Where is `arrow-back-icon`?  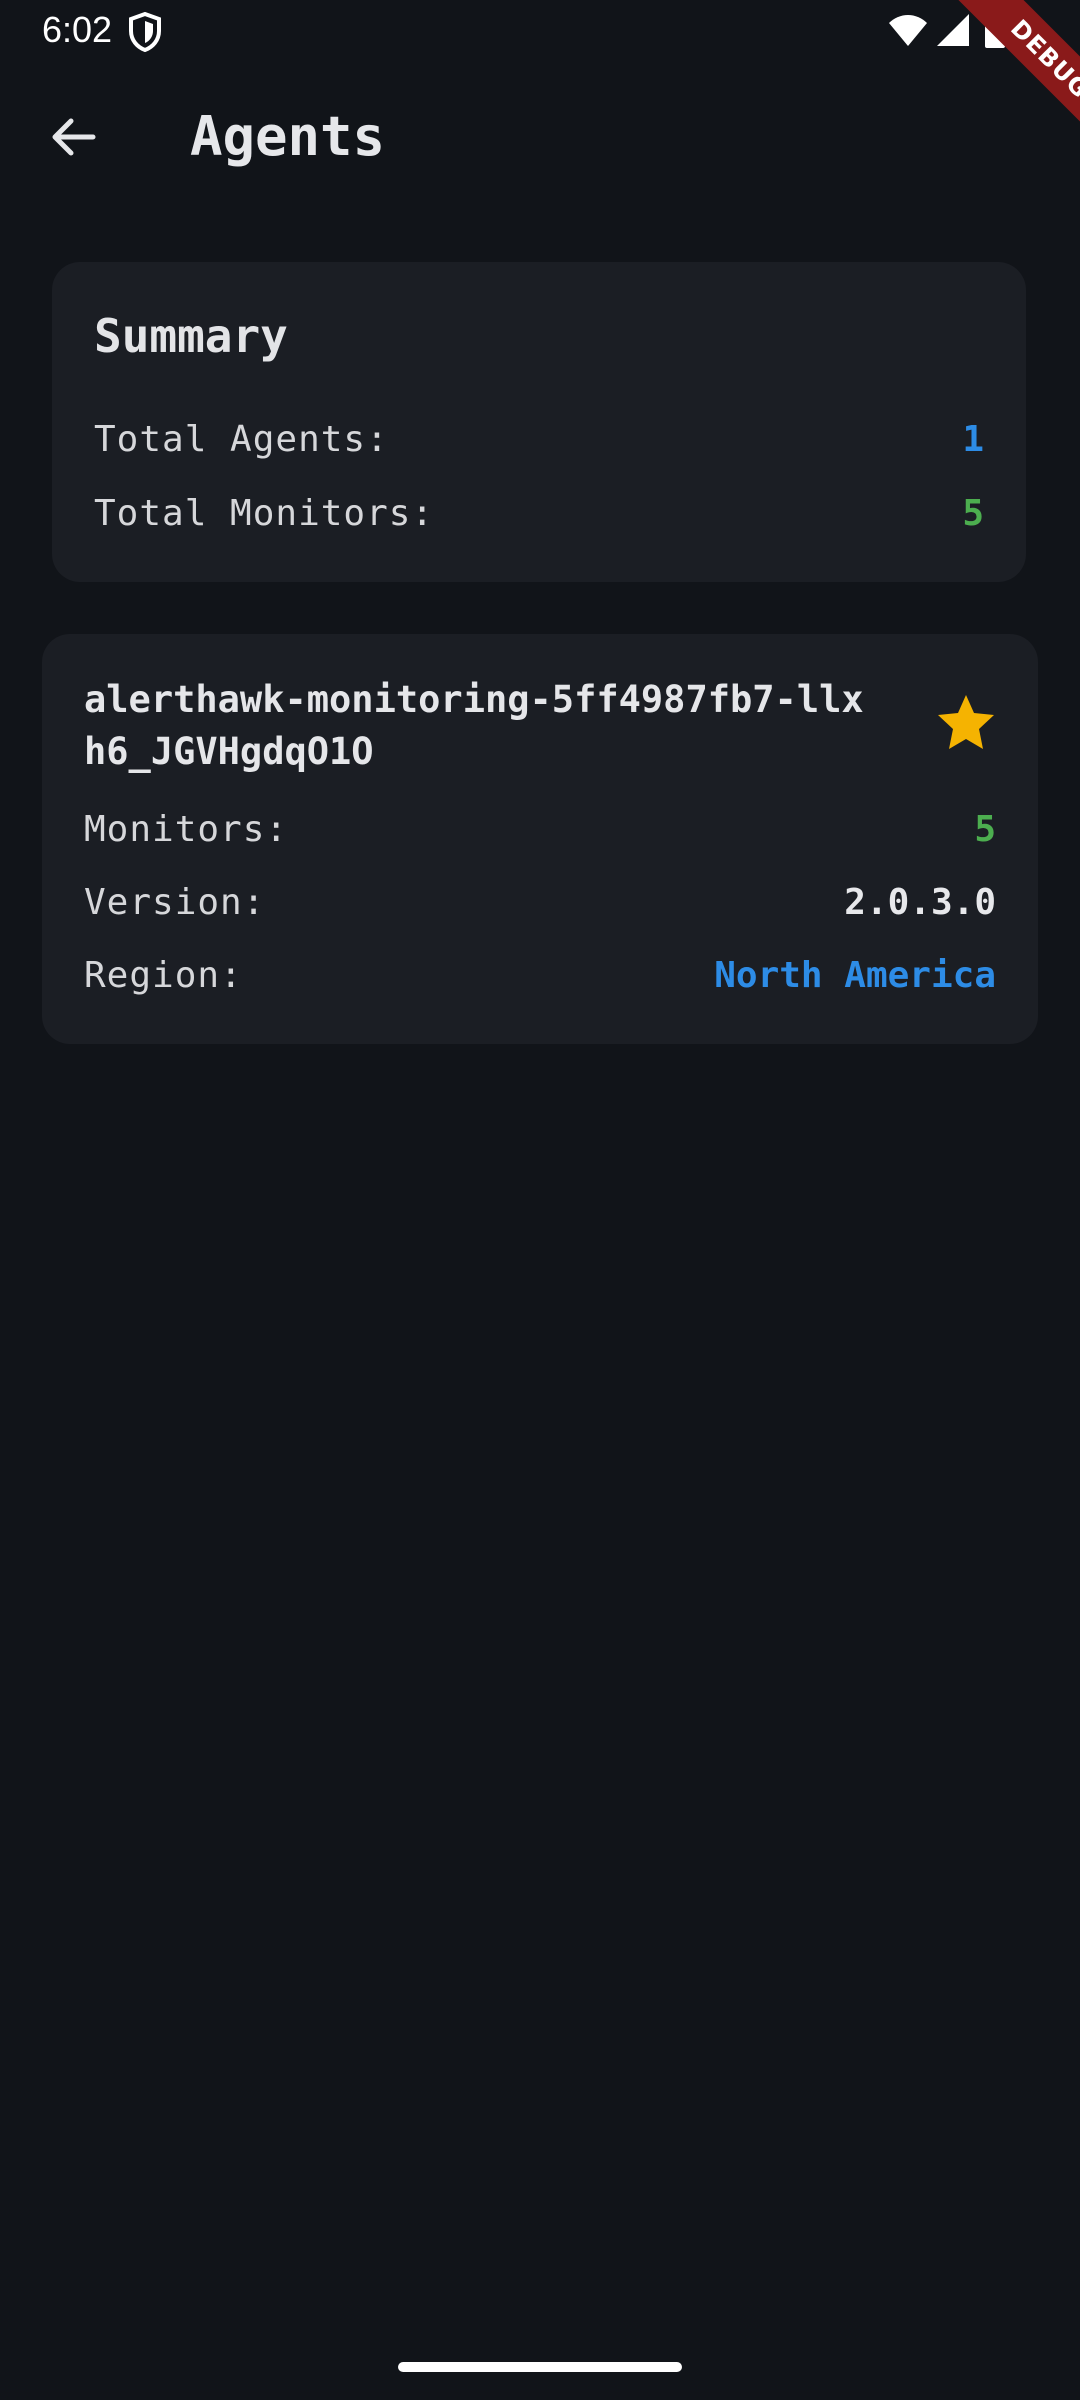 arrow-back-icon is located at coordinates (74, 137).